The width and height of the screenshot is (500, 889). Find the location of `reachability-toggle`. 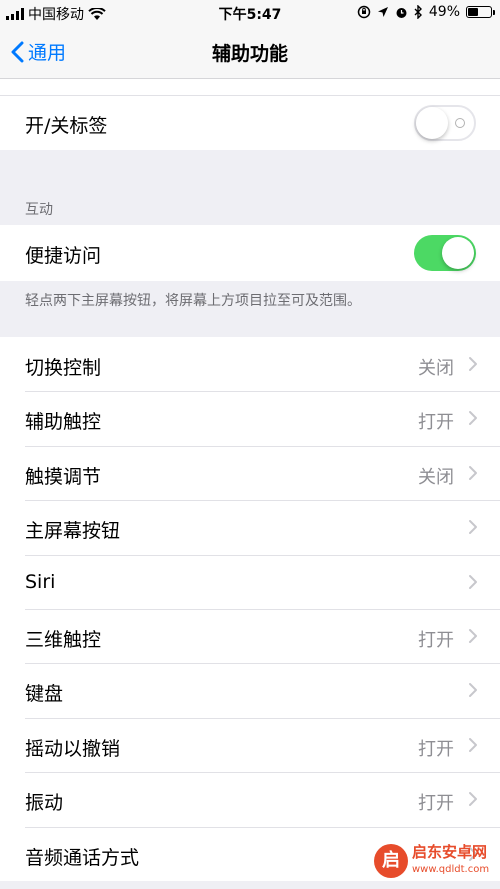

reachability-toggle is located at coordinates (445, 253).